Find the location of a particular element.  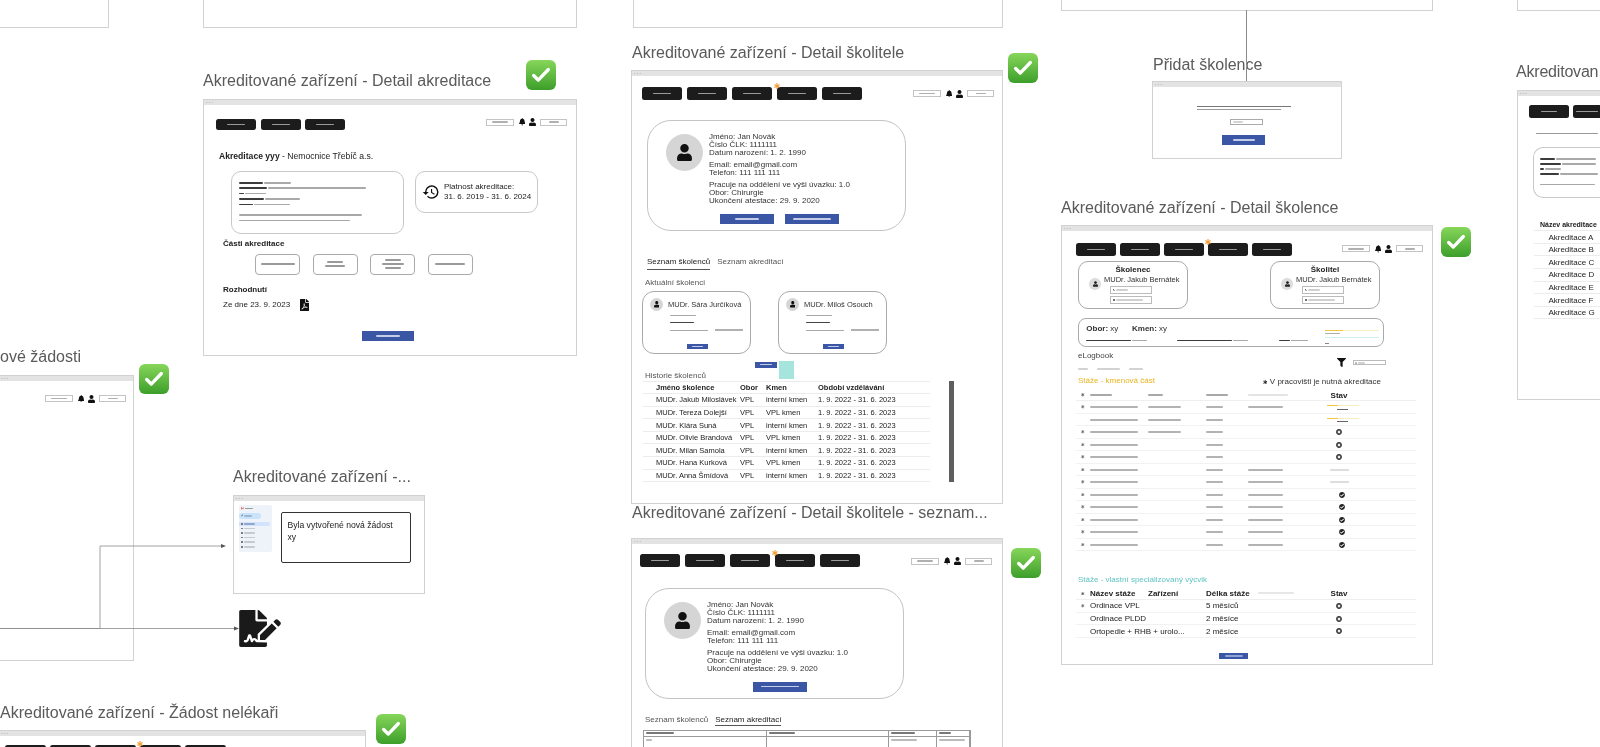

person-role: Školenec is located at coordinates (1133, 269).